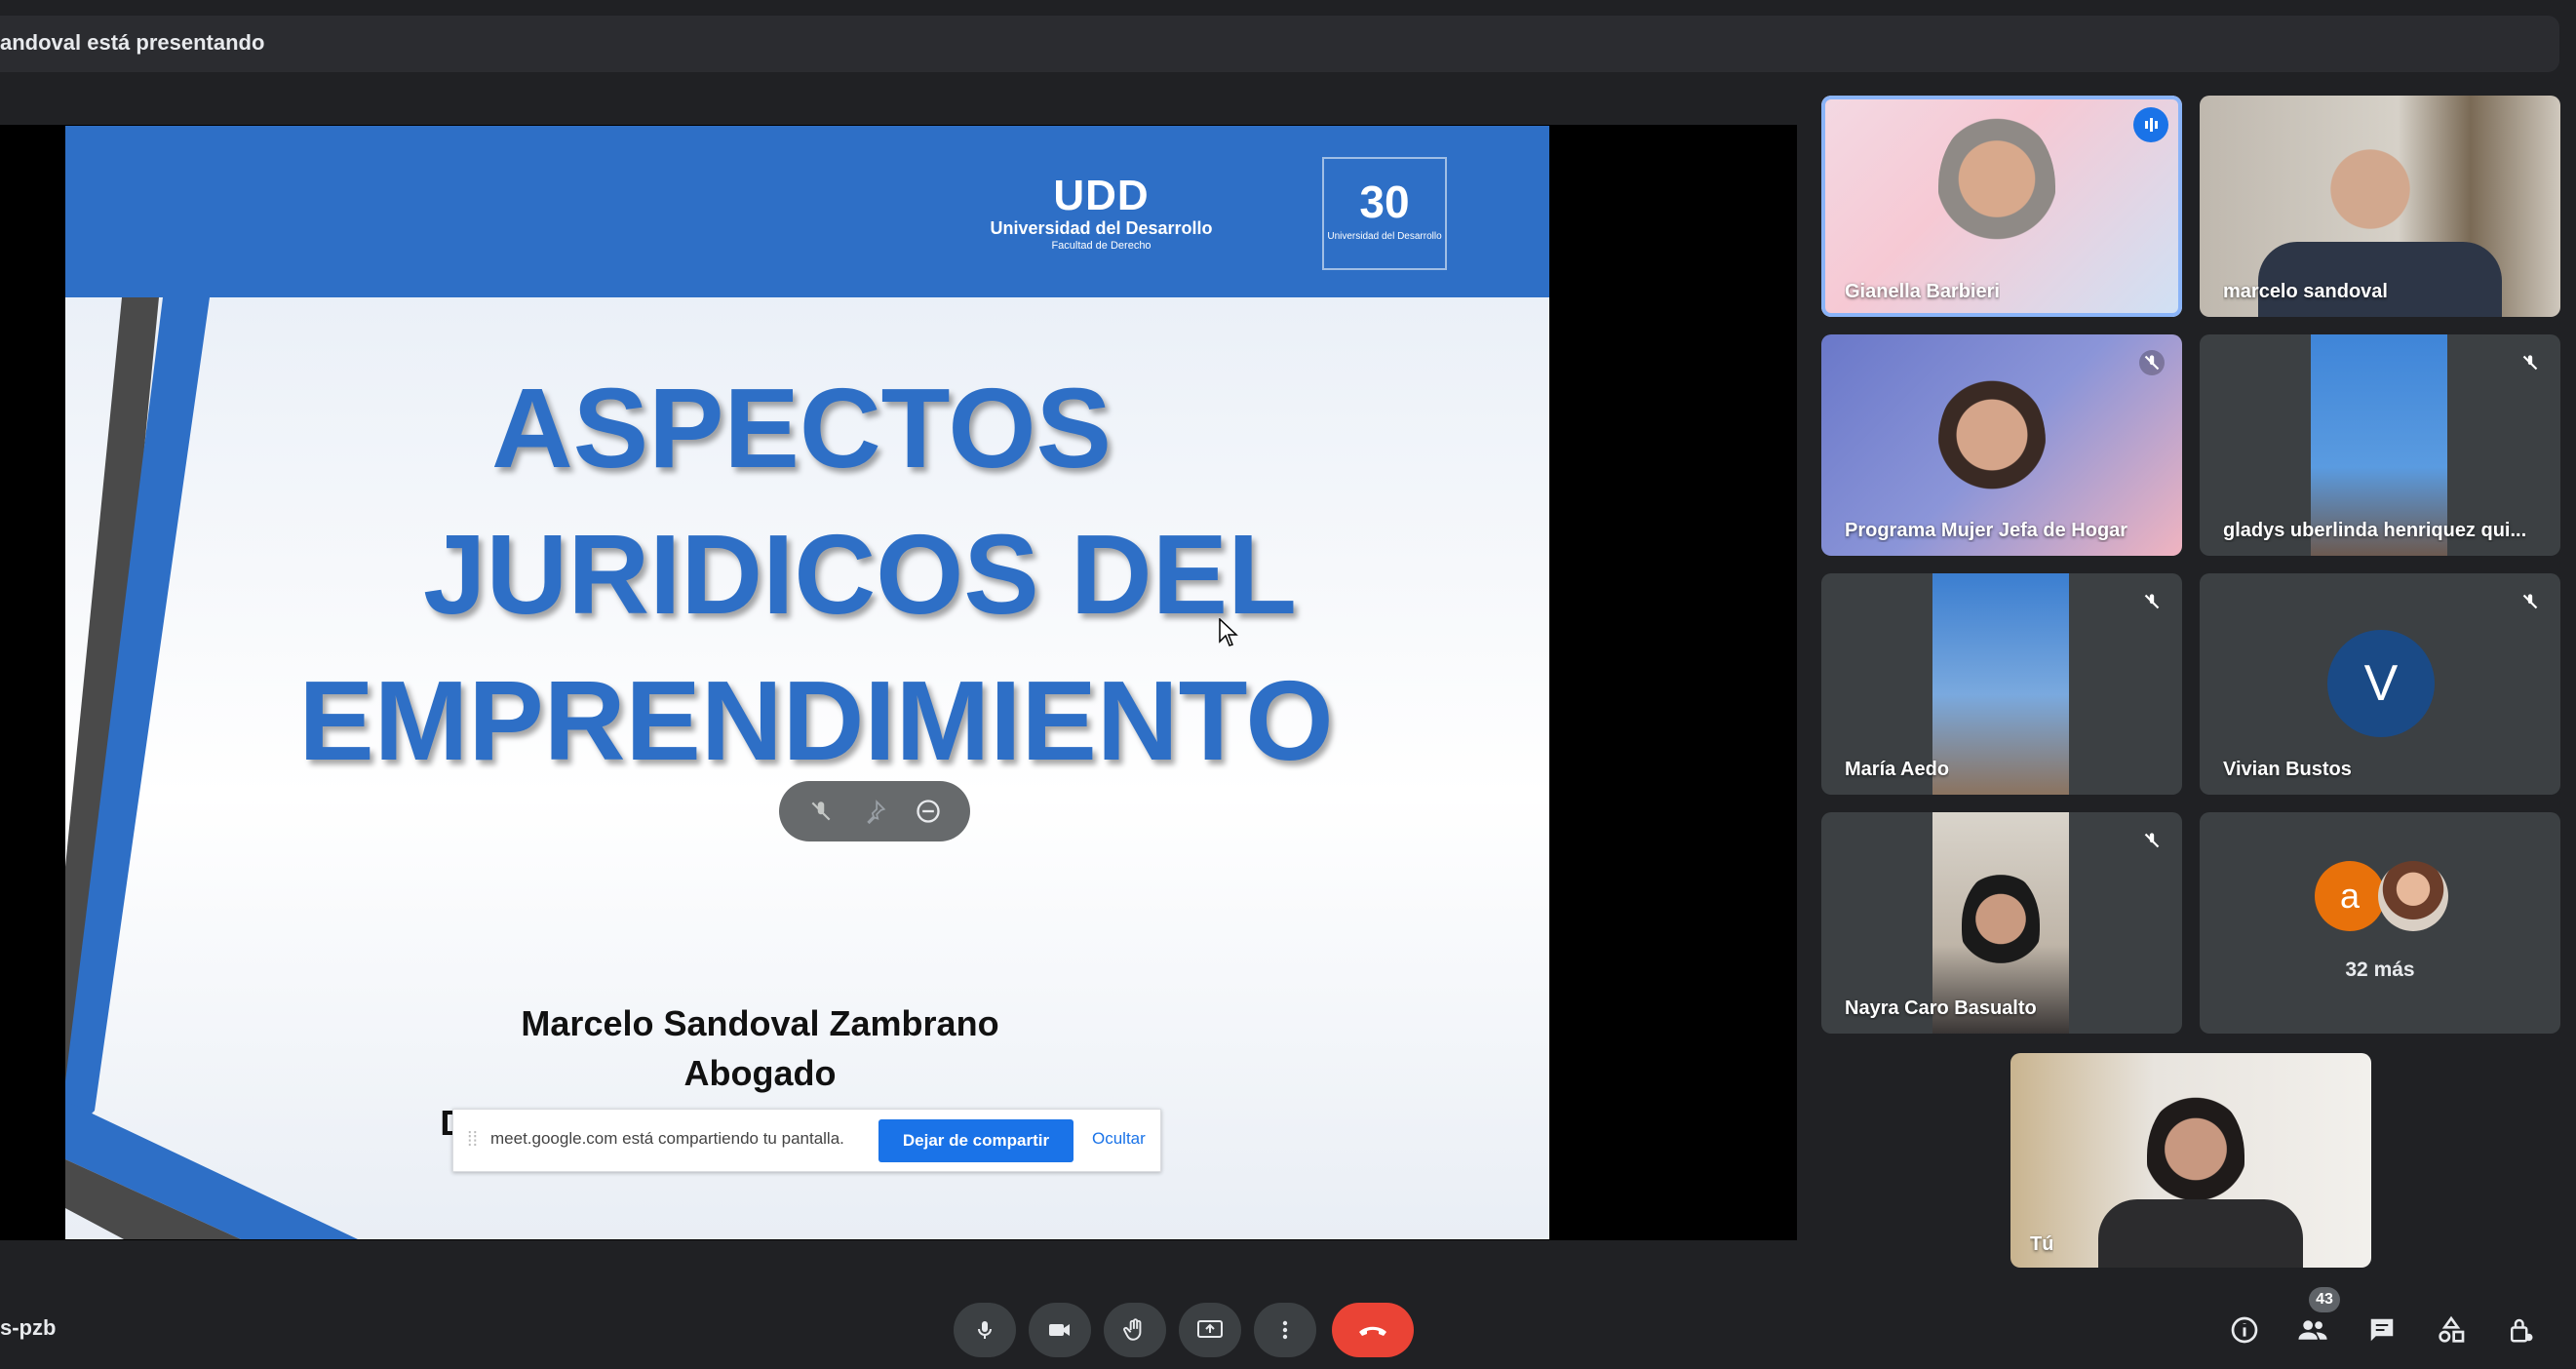 The height and width of the screenshot is (1369, 2576). Describe the element at coordinates (2413, 896) in the screenshot. I see `avatar` at that location.